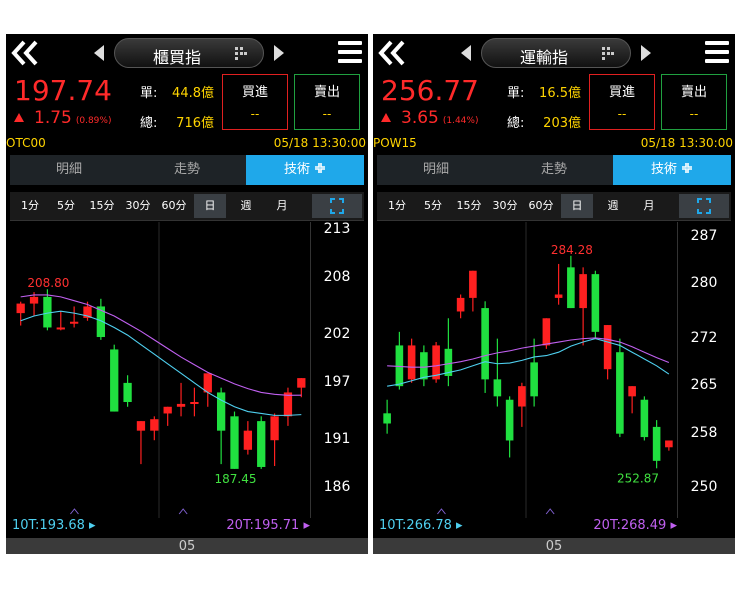  I want to click on ma20-value: 20T:195.71, so click(263, 525).